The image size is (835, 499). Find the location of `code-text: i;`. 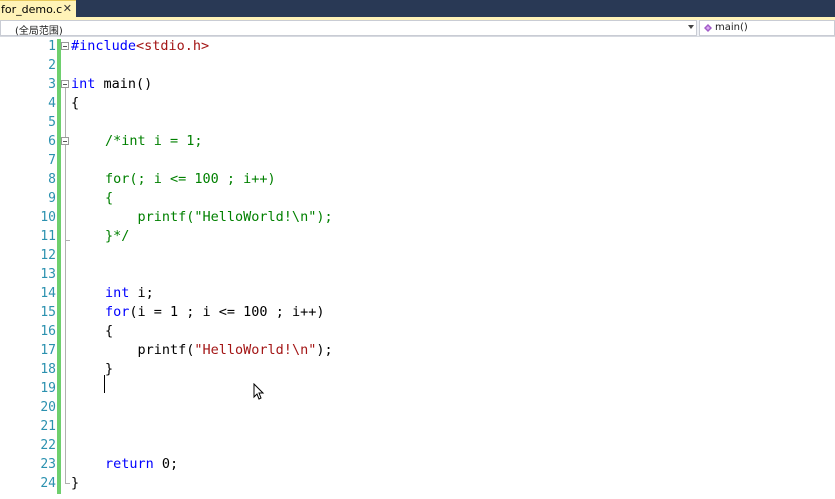

code-text: i; is located at coordinates (141, 293).